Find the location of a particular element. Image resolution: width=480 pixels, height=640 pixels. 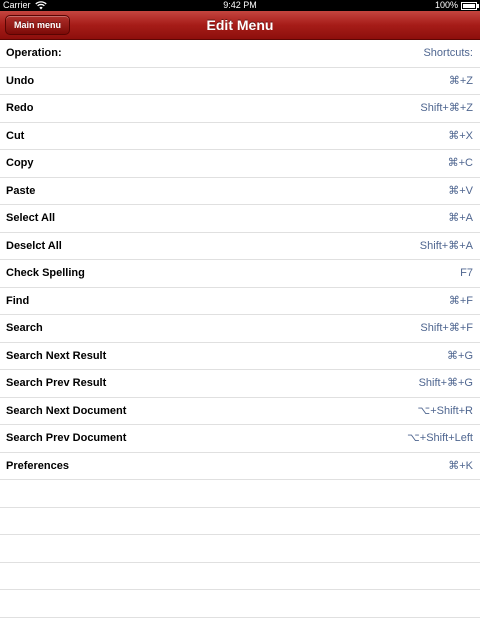

list-item-search-next-document: Search Next Document ⌥+Shift+R is located at coordinates (240, 411).